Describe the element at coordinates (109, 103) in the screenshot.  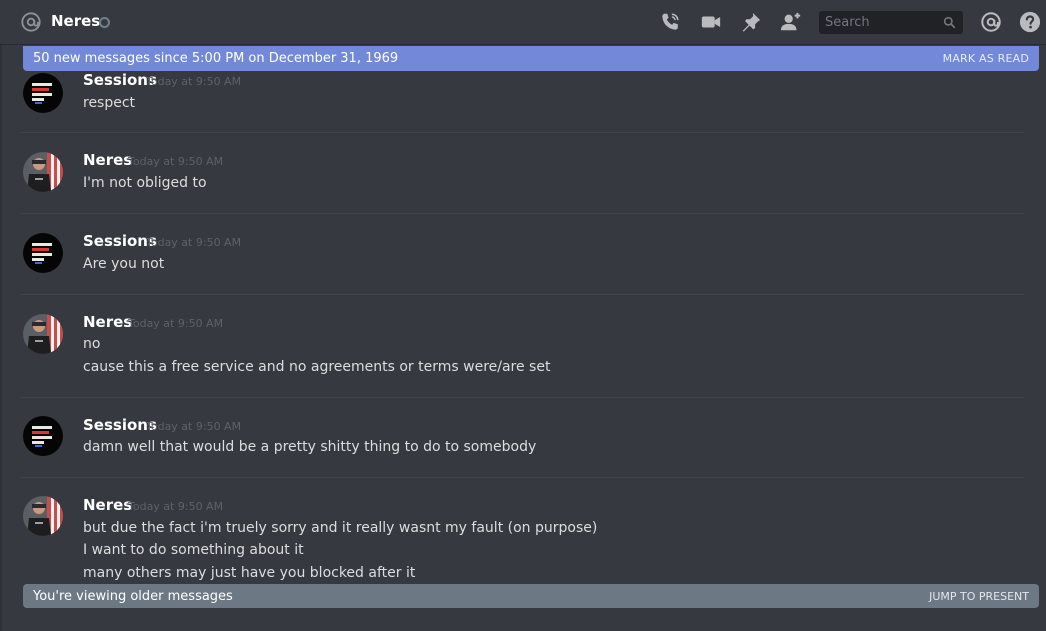
I see `message-text: respect` at that location.